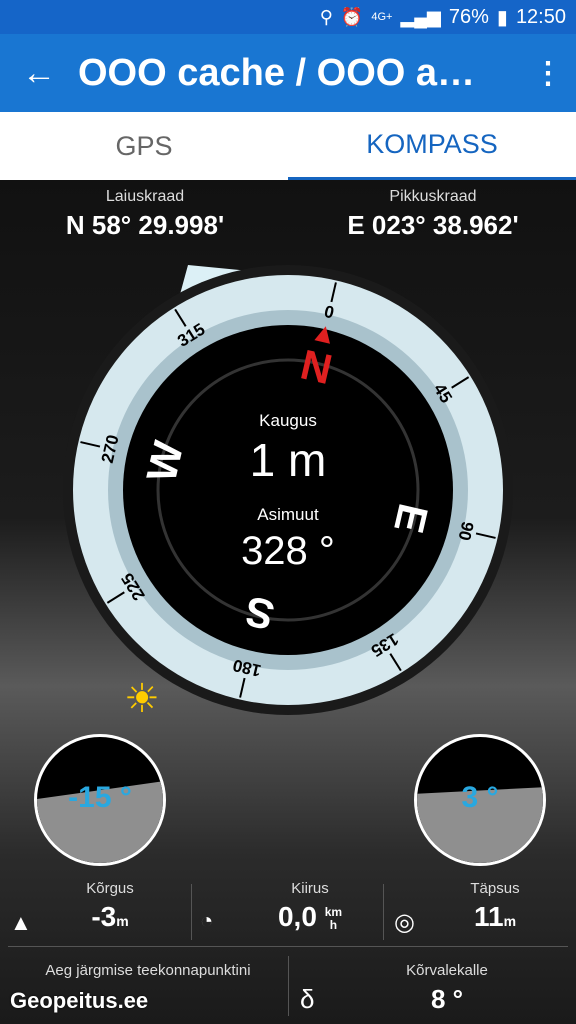 The image size is (576, 1024). Describe the element at coordinates (432, 146) in the screenshot. I see `tab-kompass: KOMPASS` at that location.